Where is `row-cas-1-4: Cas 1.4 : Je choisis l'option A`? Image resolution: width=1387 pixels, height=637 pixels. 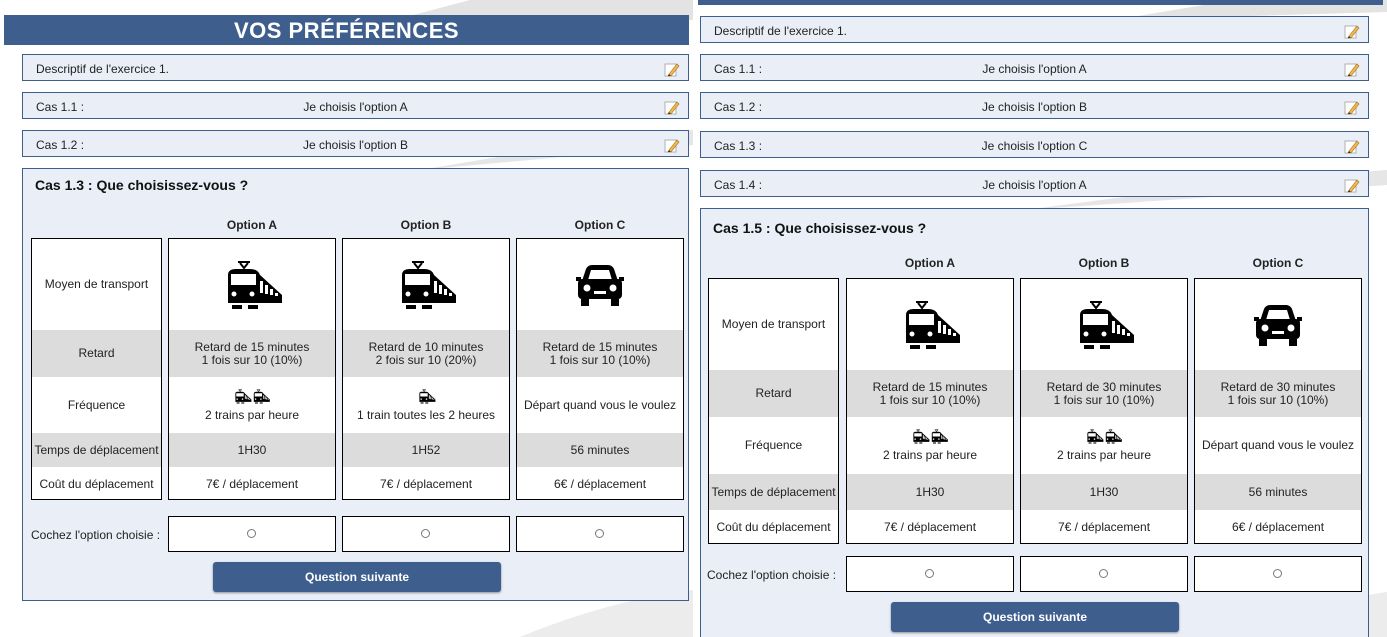 row-cas-1-4: Cas 1.4 : Je choisis l'option A is located at coordinates (1034, 183).